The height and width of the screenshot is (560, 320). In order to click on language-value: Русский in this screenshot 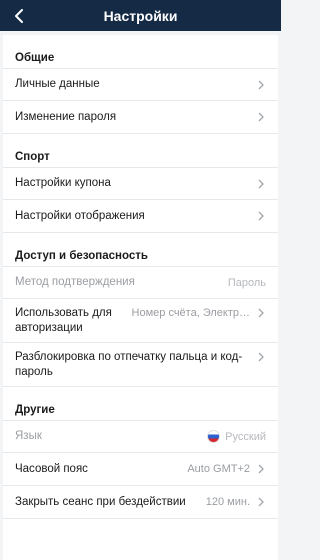, I will do `click(236, 436)`.